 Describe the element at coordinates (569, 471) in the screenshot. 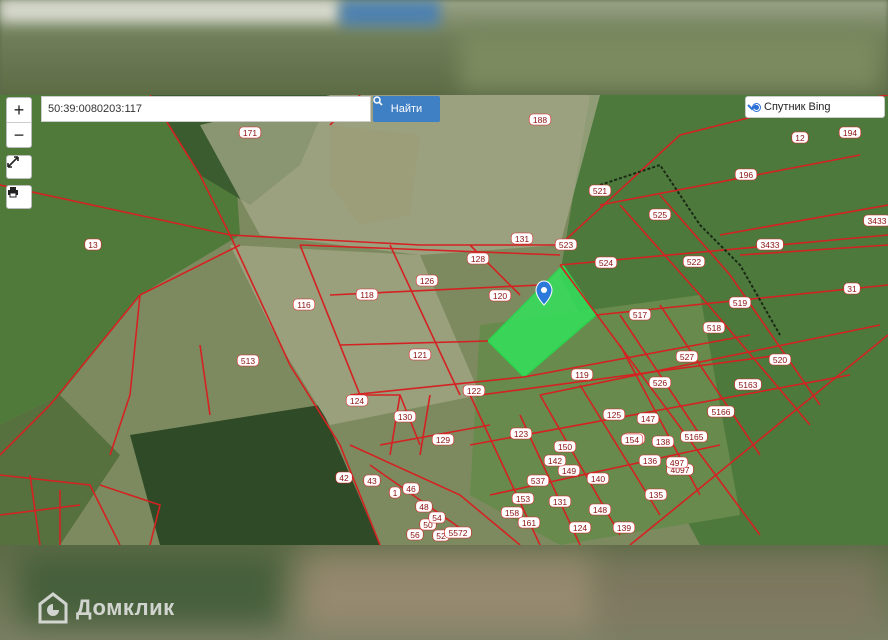

I see `parcel-label: 149` at that location.